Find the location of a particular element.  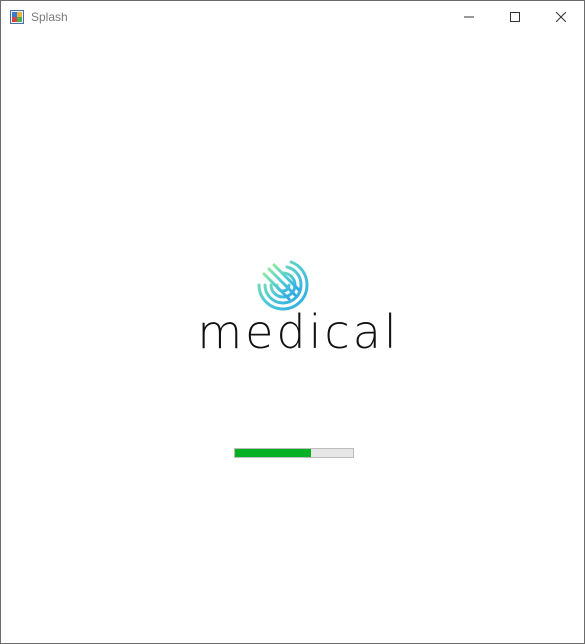

app-window-icon is located at coordinates (17, 17).